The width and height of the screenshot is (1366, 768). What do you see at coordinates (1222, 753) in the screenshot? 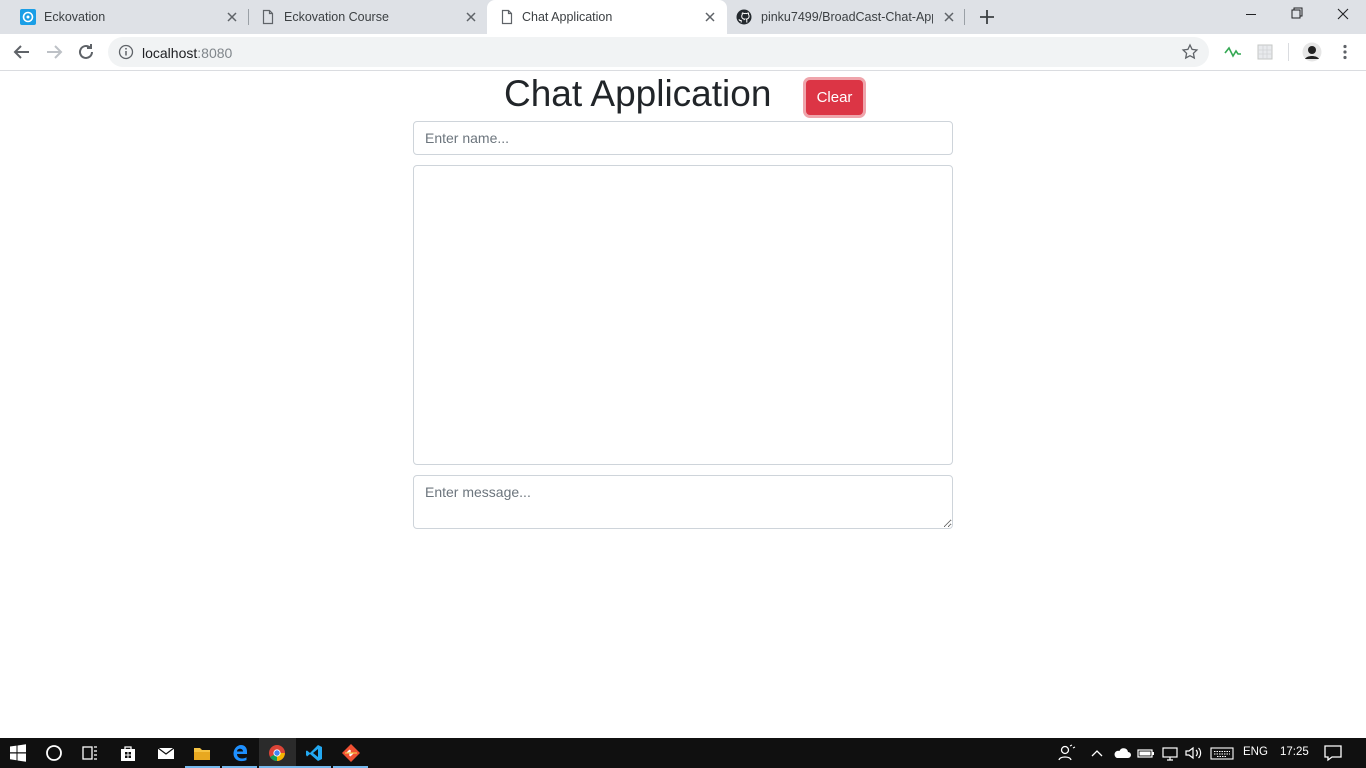
I see `keyboard-icon` at bounding box center [1222, 753].